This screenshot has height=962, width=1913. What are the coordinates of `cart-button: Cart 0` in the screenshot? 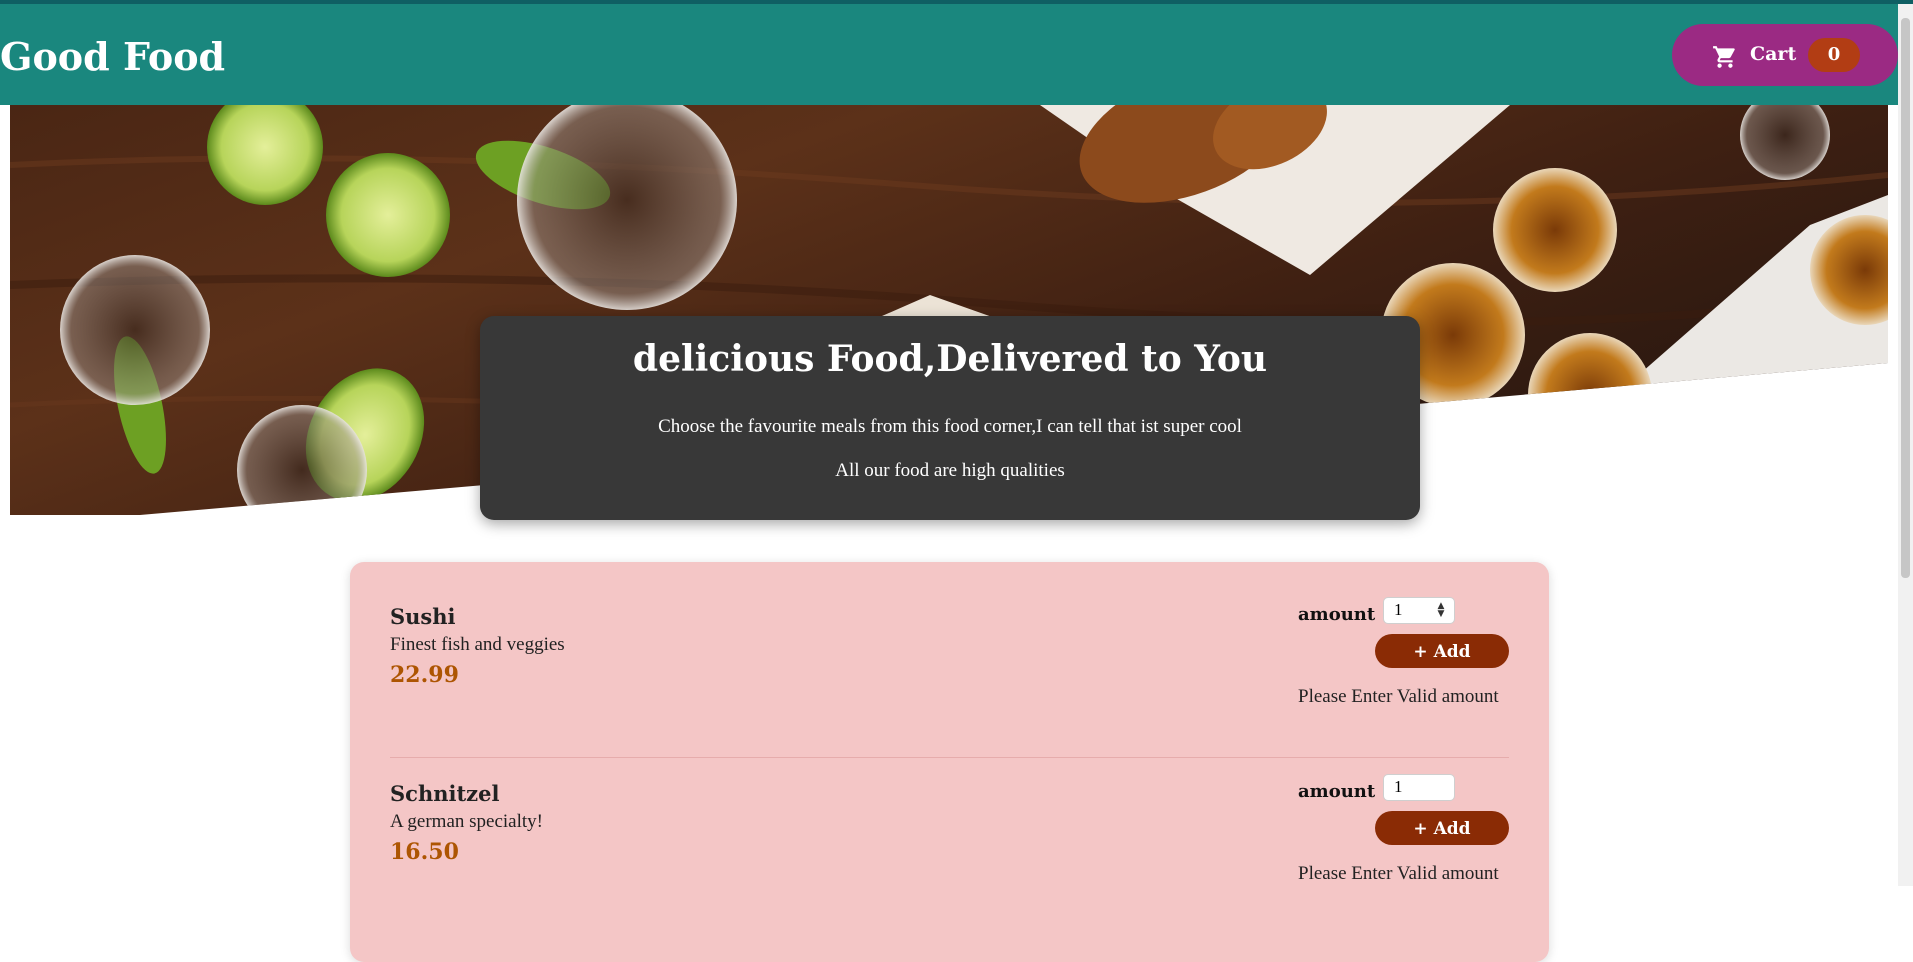 It's located at (1785, 55).